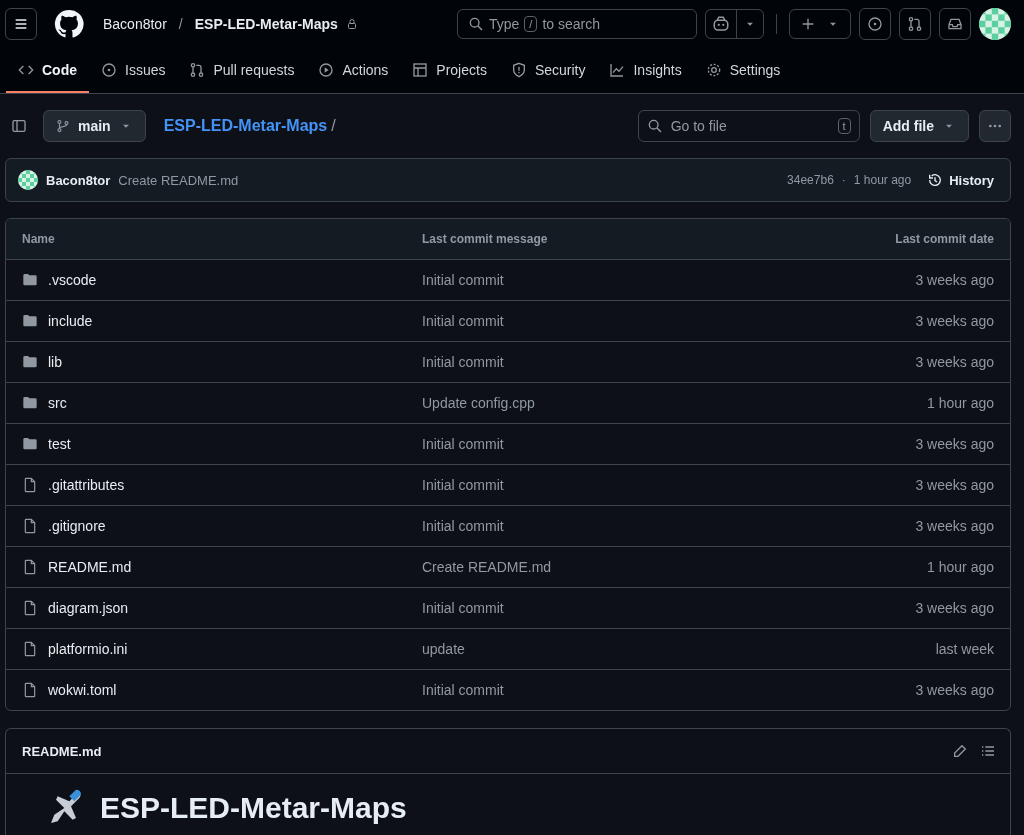 The height and width of the screenshot is (835, 1024). What do you see at coordinates (19, 126) in the screenshot?
I see `sidebar-icon` at bounding box center [19, 126].